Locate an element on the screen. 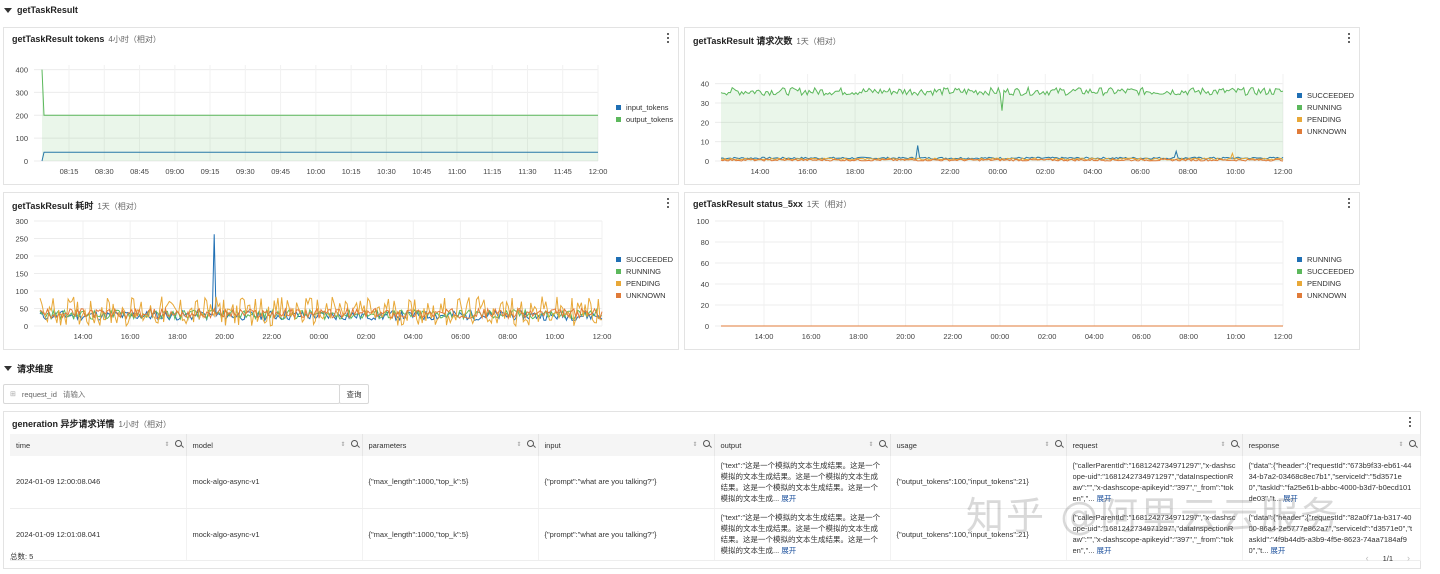 This screenshot has width=1440, height=574. y-tick-label: 300 is located at coordinates (21, 221).